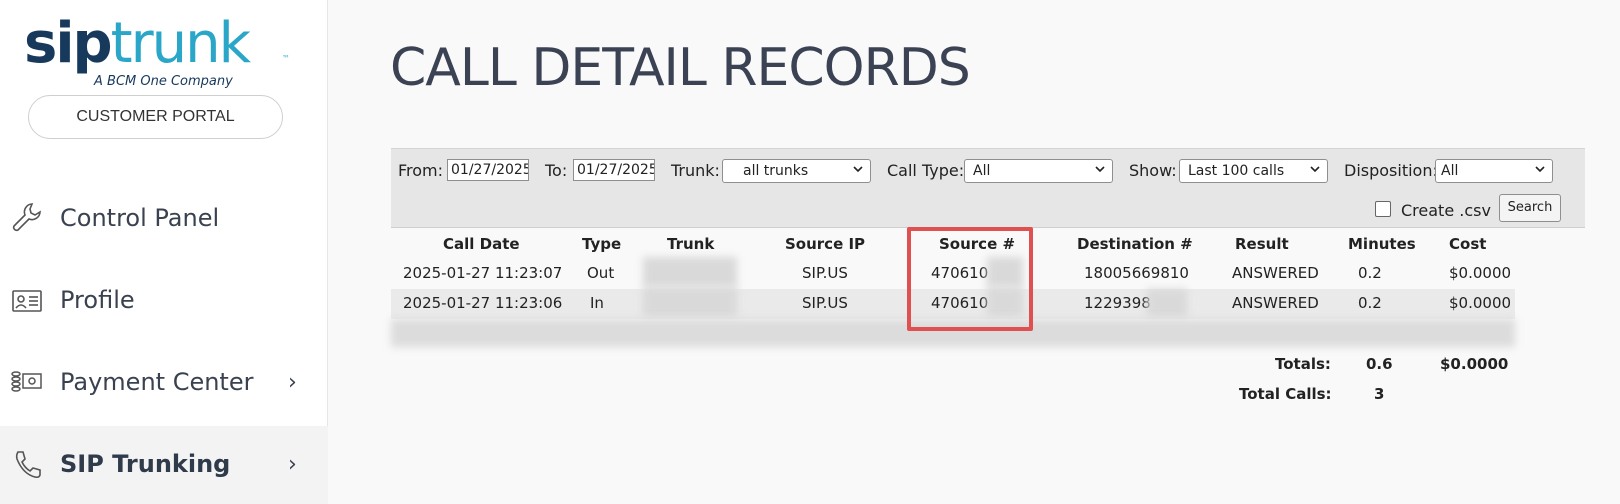 The image size is (1620, 504). I want to click on to-date-input: 01/27/2025, so click(614, 170).